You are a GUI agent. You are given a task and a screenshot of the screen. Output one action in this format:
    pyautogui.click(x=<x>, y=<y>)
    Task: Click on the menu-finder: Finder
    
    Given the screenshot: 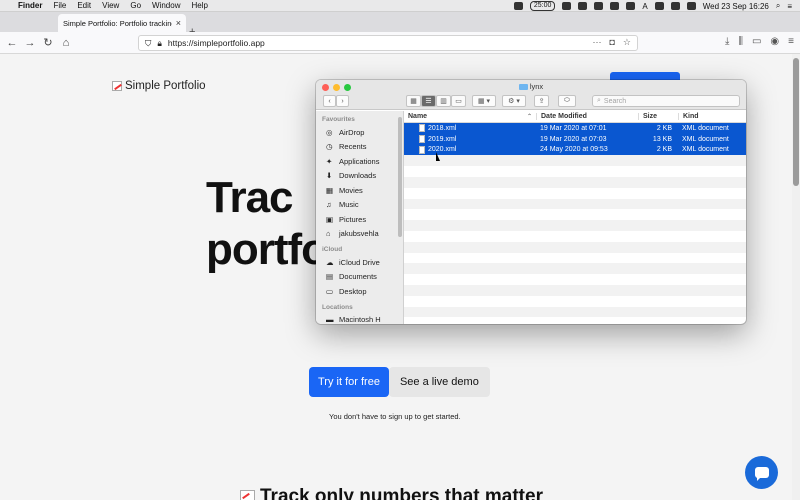 What is the action you would take?
    pyautogui.click(x=30, y=5)
    